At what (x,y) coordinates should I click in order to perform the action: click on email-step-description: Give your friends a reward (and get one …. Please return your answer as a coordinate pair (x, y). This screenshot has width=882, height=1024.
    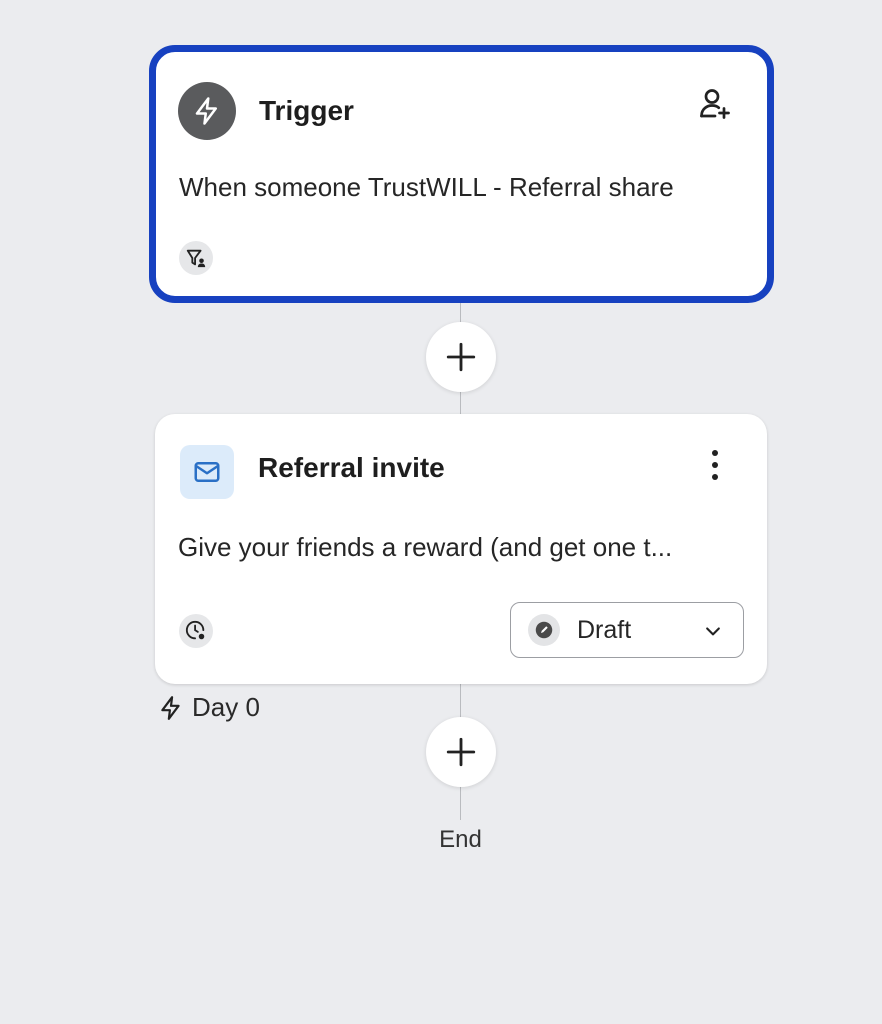
    Looking at the image, I should click on (425, 547).